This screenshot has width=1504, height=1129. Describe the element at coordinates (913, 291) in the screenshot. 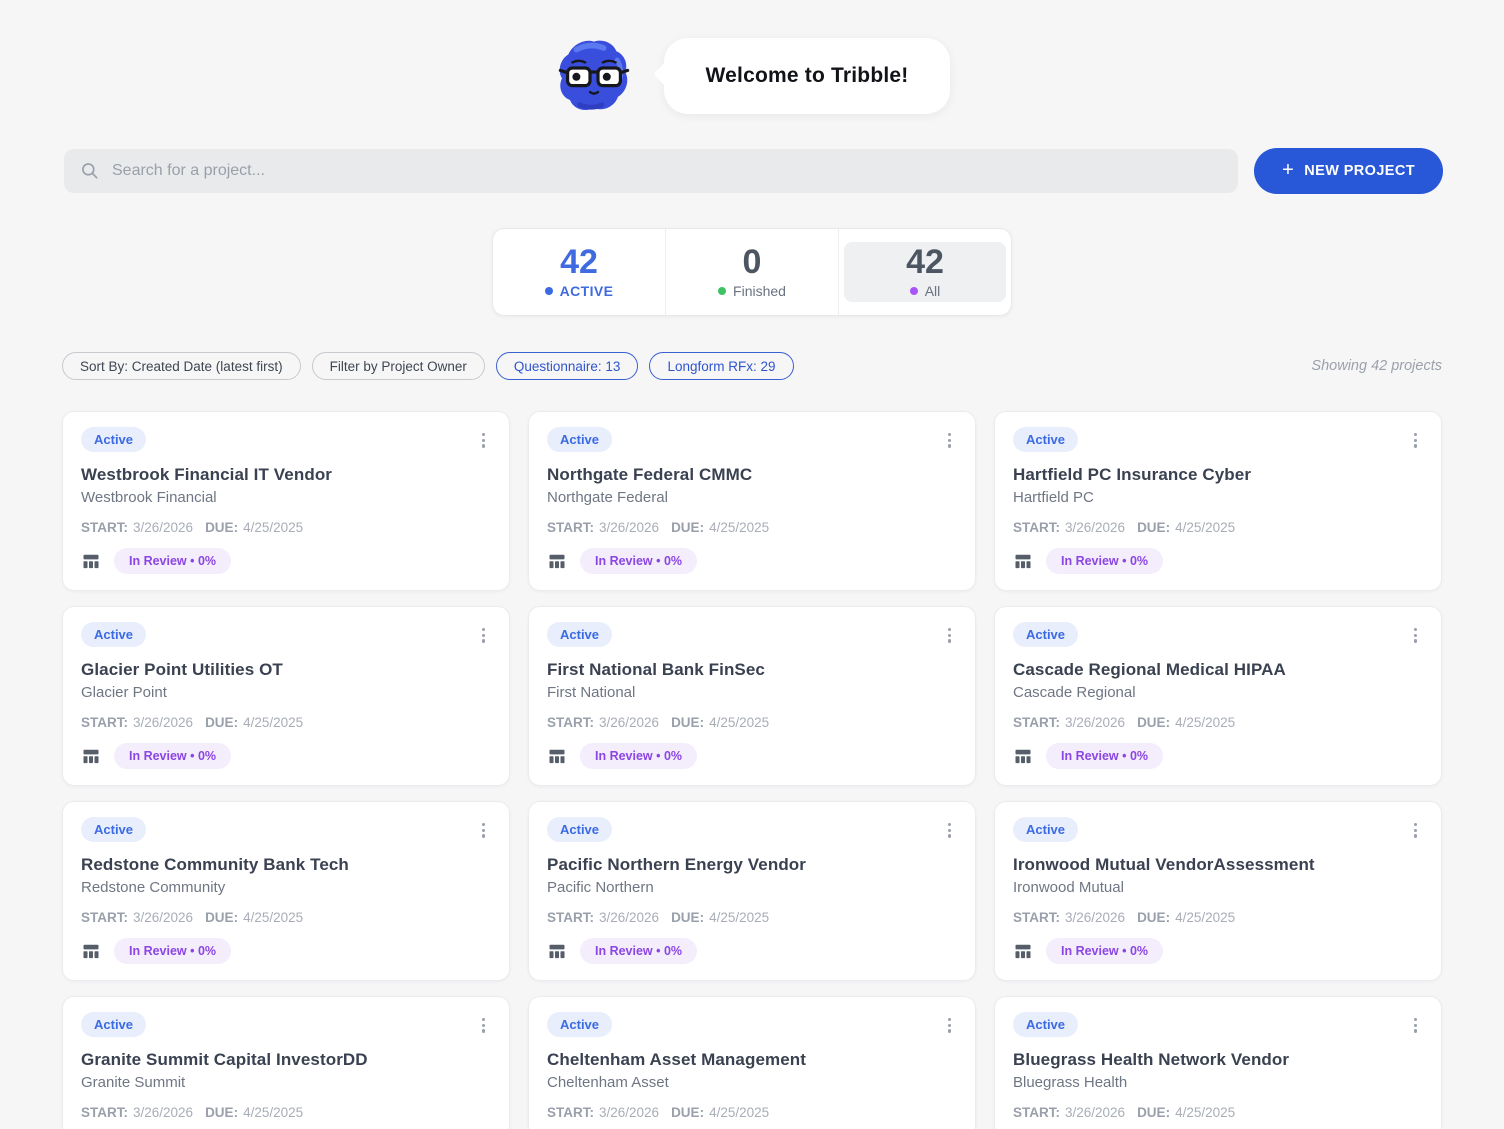

I see `all-dot-icon` at that location.